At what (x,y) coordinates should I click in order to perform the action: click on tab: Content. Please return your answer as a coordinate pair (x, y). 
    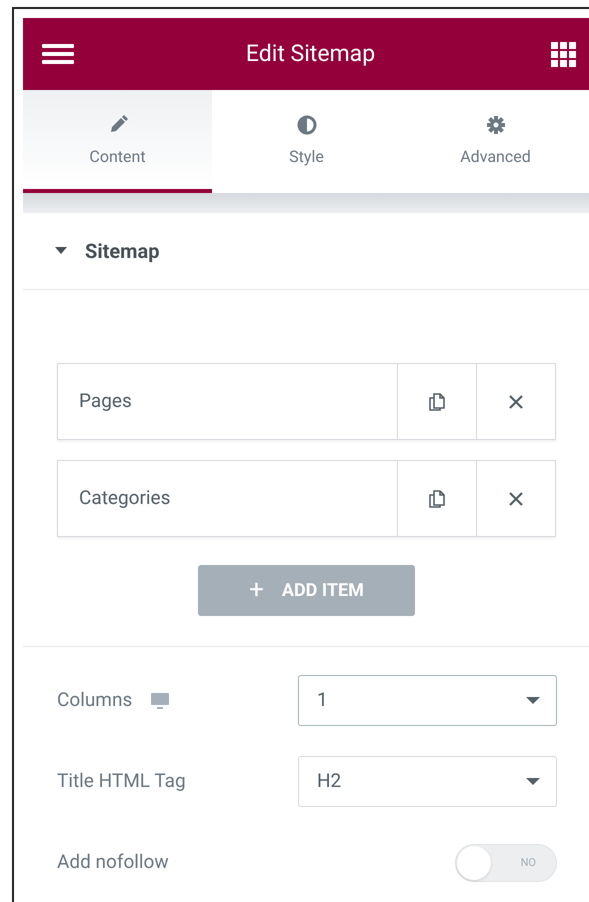
    Looking at the image, I should click on (117, 141).